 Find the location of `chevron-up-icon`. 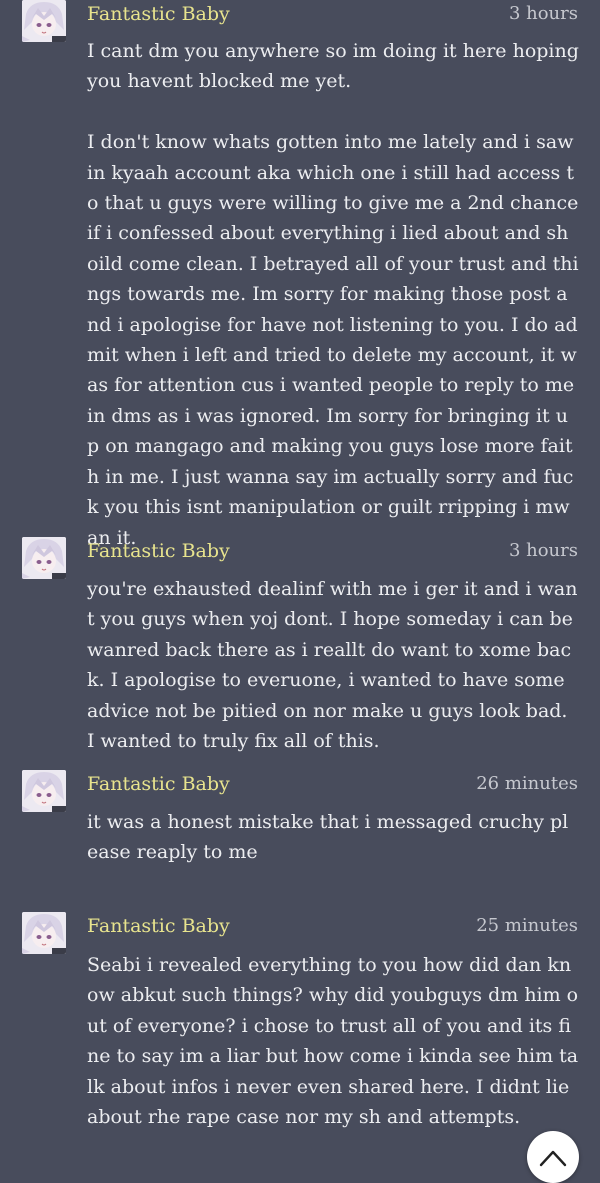

chevron-up-icon is located at coordinates (553, 1158).